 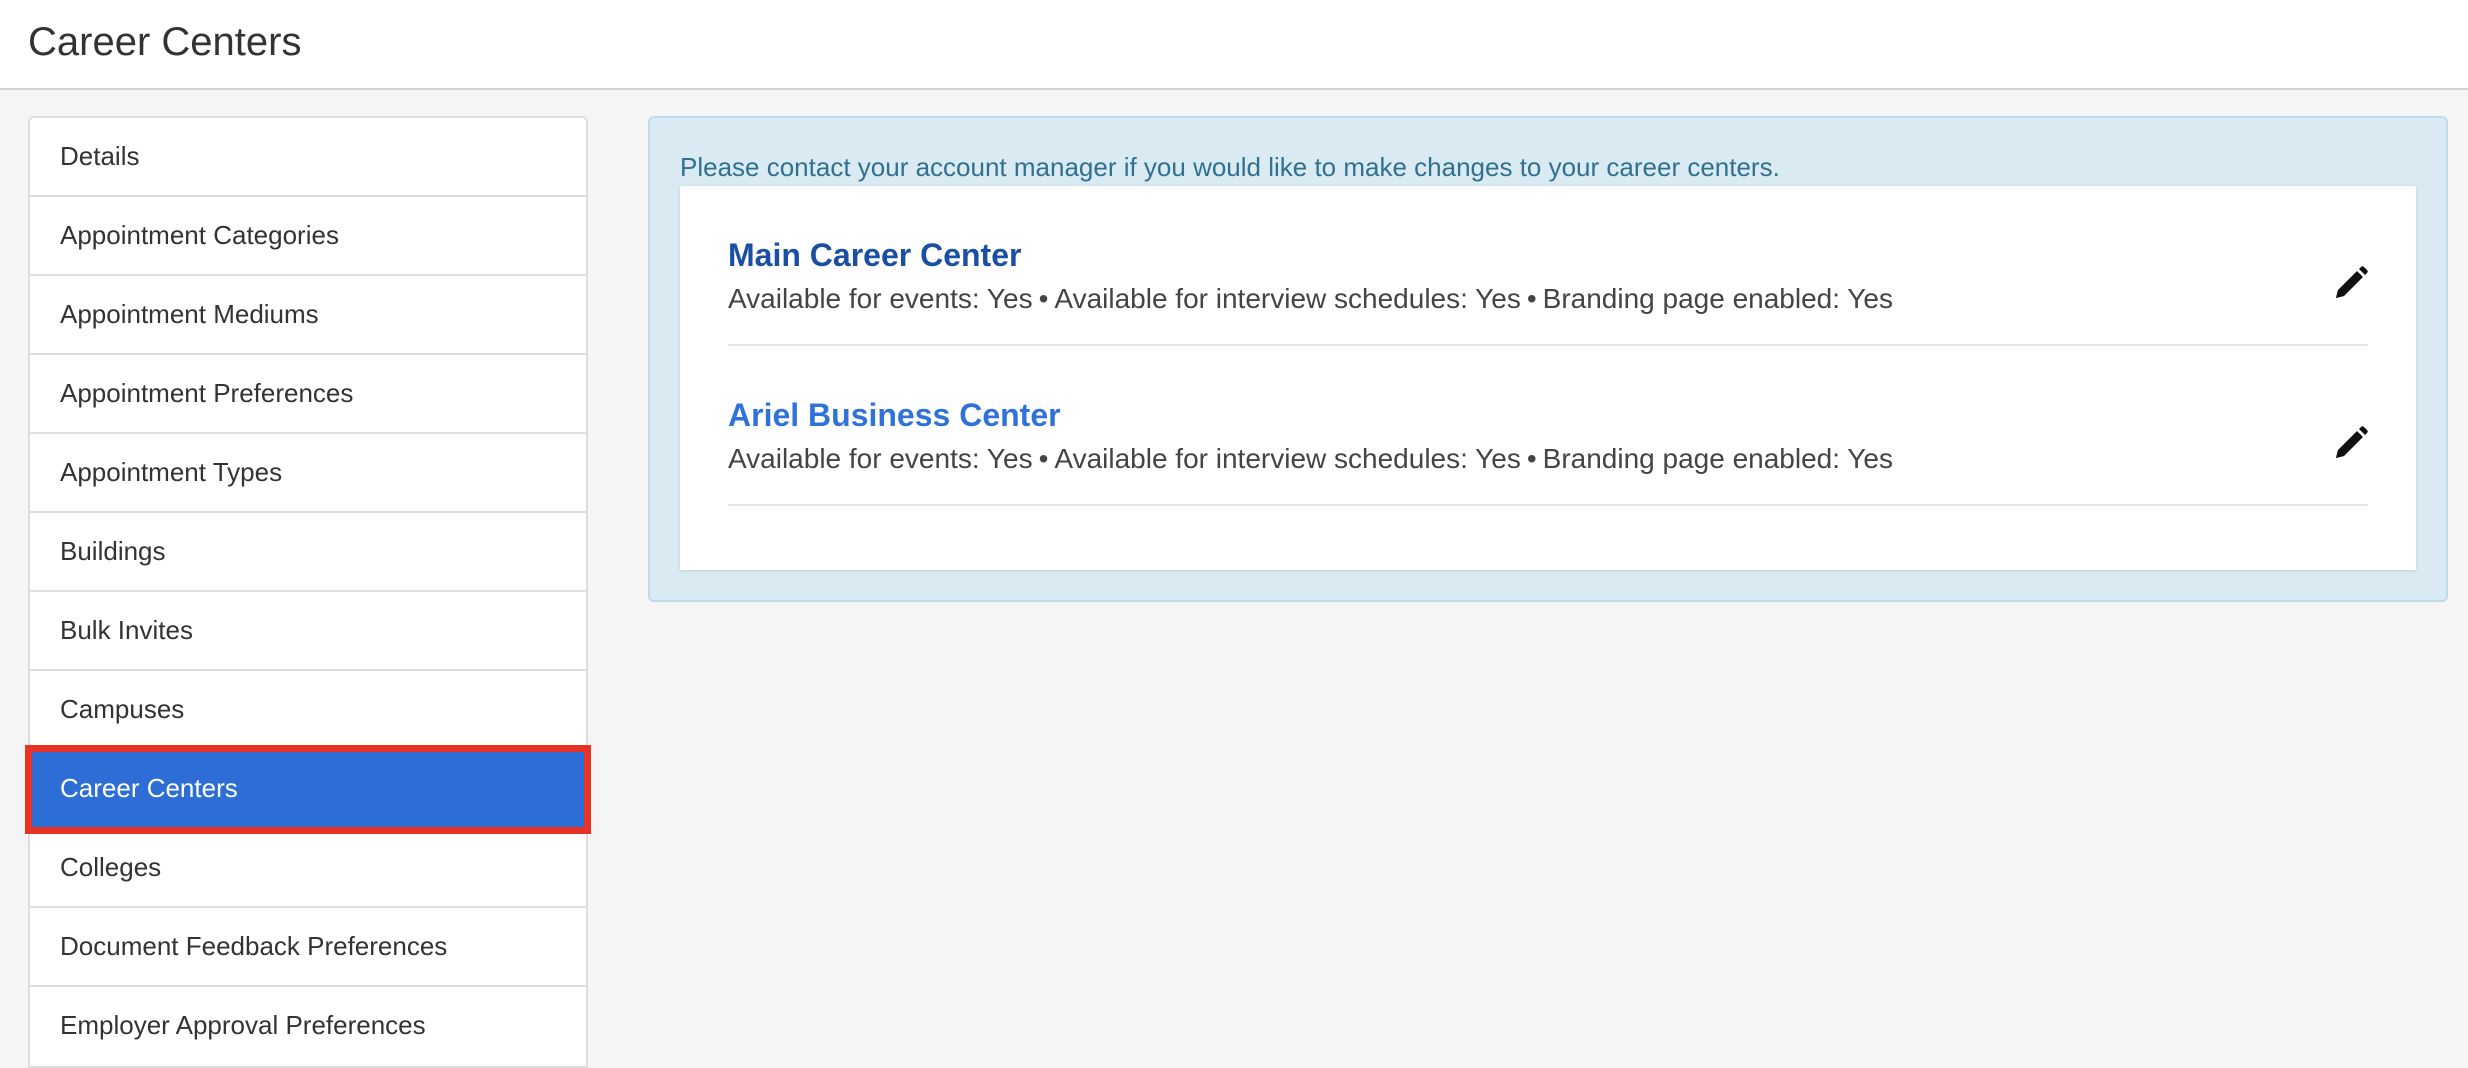 I want to click on sidebar-item-appointment-categories: Appointment Categories, so click(x=308, y=236).